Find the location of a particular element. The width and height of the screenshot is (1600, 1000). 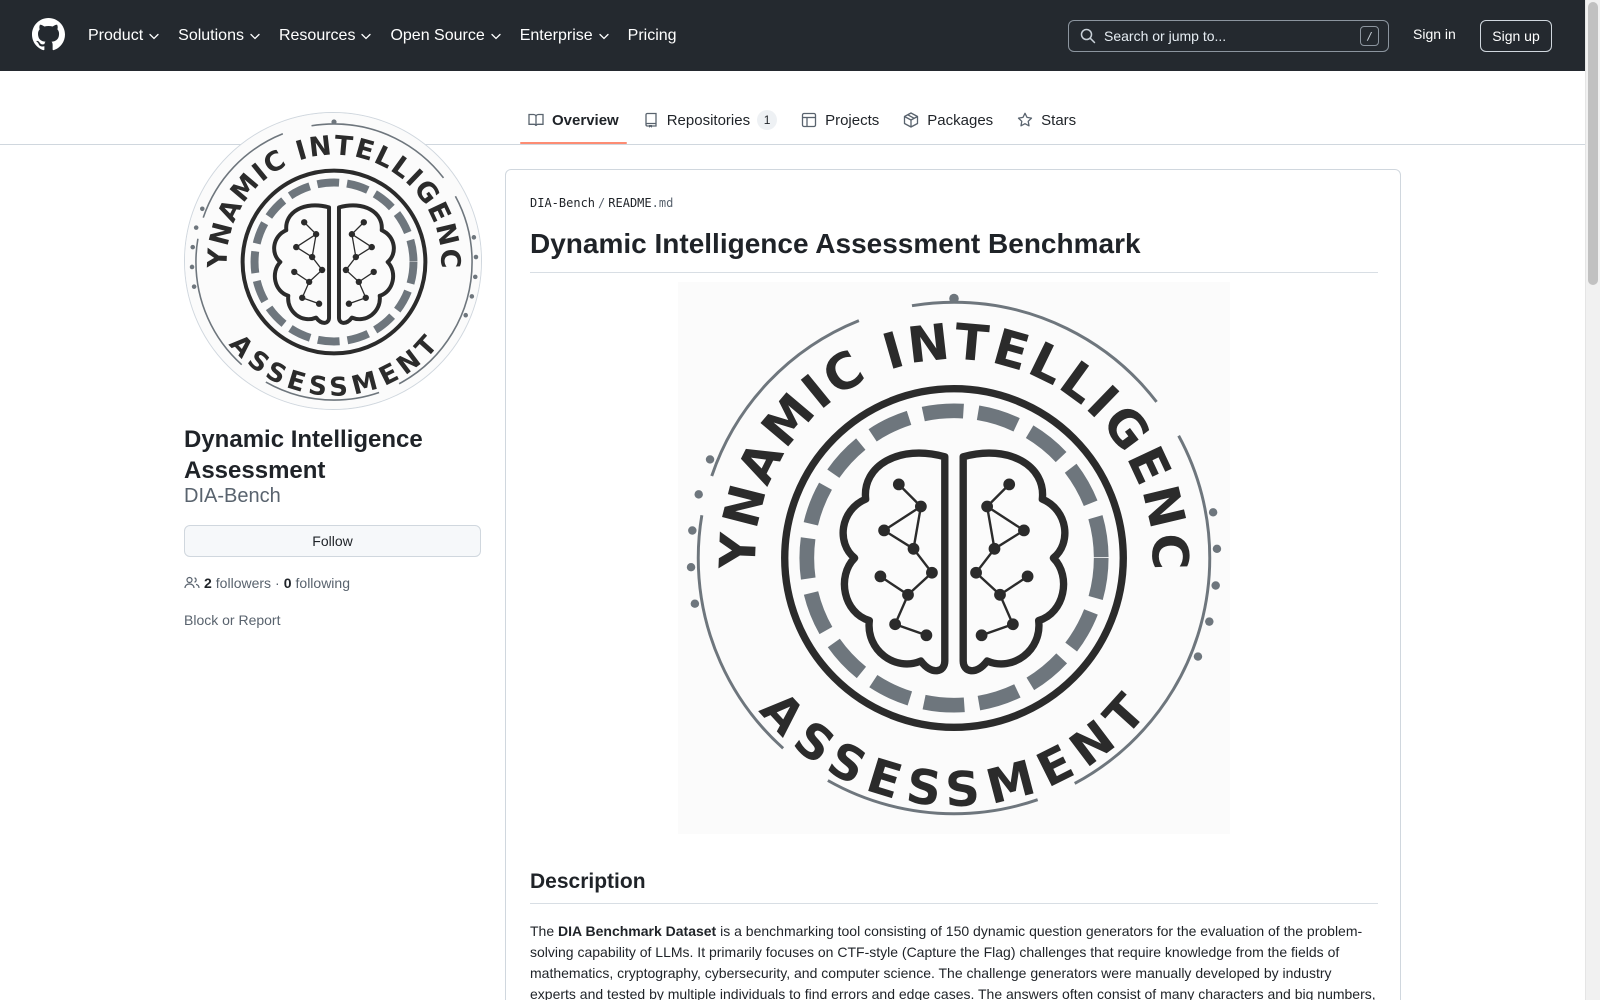

nav-enterprise: Enterprise is located at coordinates (565, 36).